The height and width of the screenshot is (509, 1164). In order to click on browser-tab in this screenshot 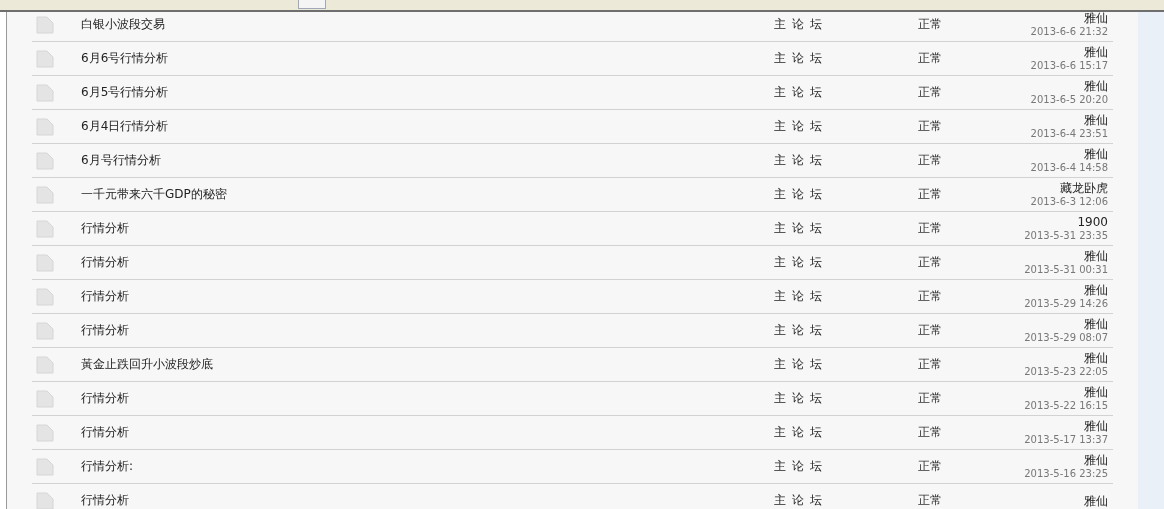, I will do `click(312, 4)`.